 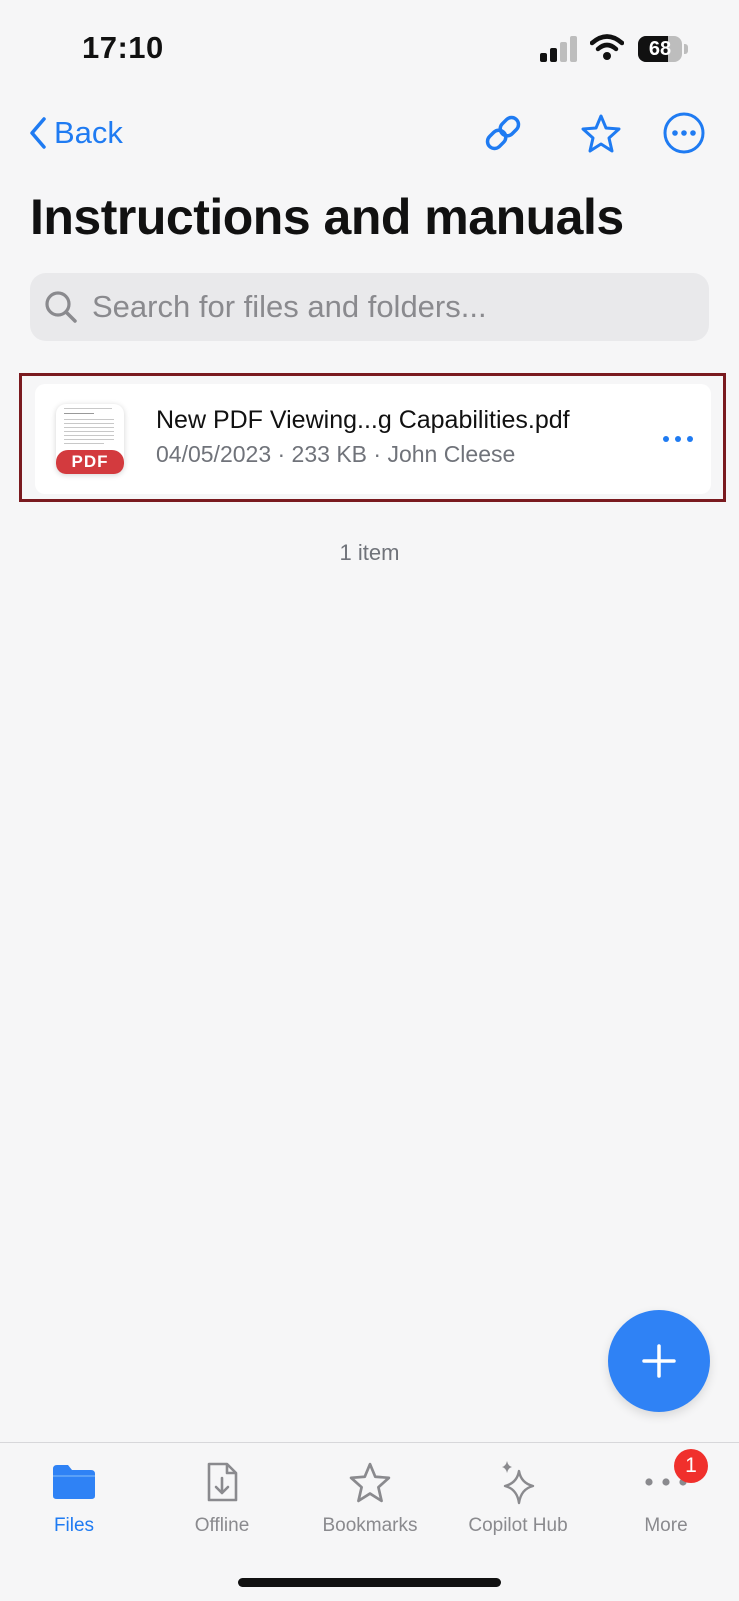 I want to click on file-name: New PDF Viewing...g Capabilities.pdf, so click(x=363, y=420).